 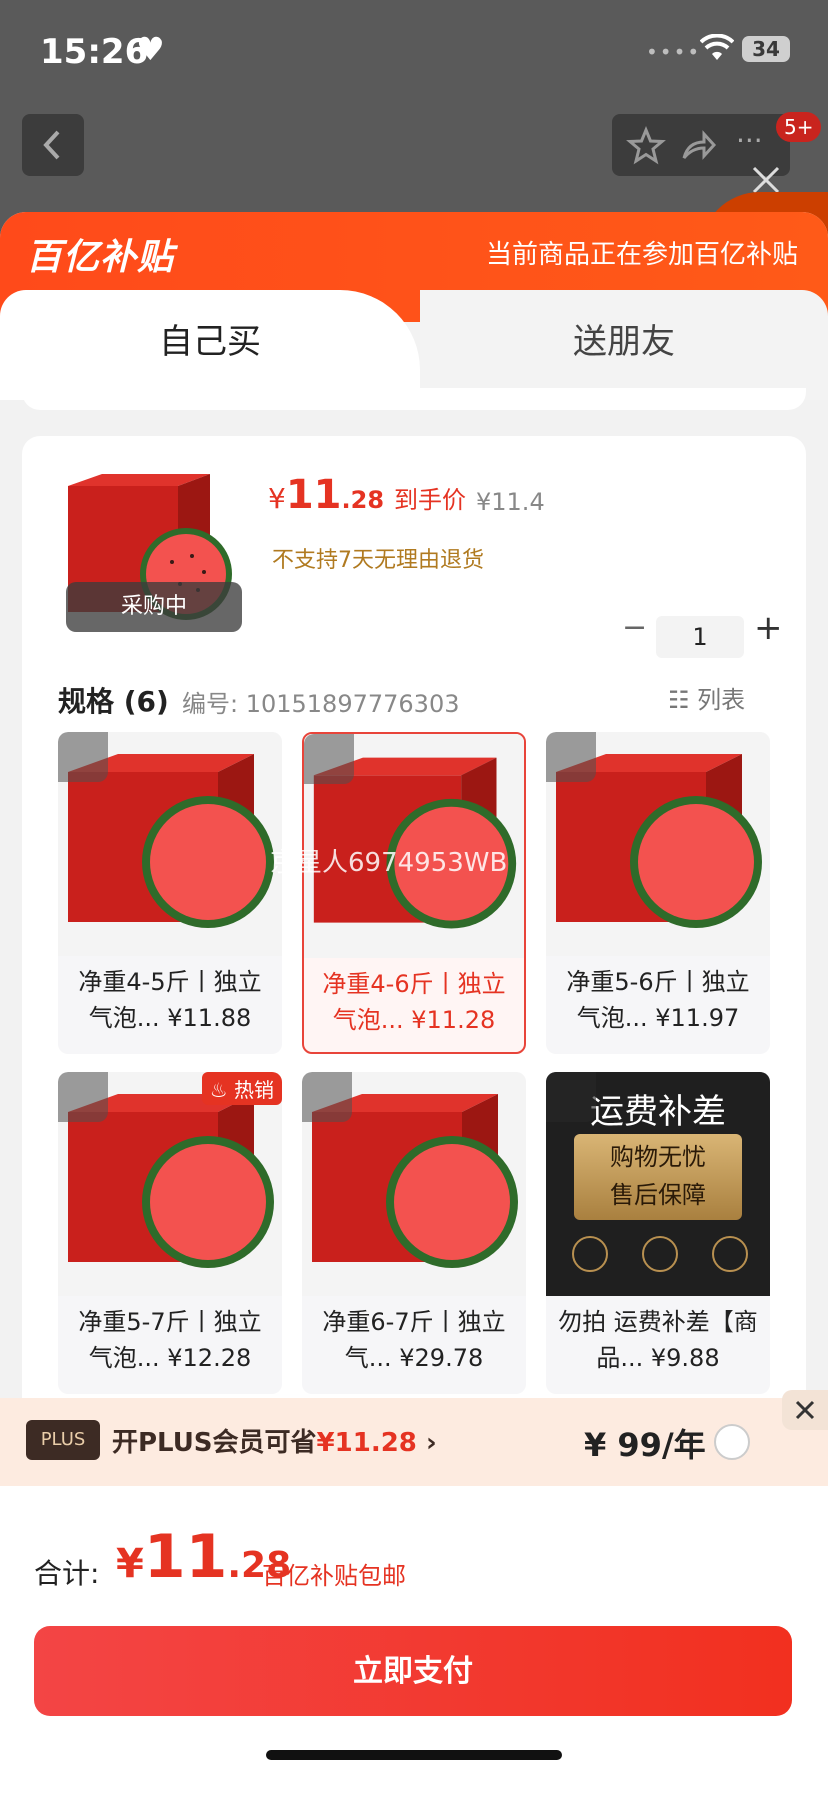 What do you see at coordinates (94, 52) in the screenshot?
I see `status-time: 15:26` at bounding box center [94, 52].